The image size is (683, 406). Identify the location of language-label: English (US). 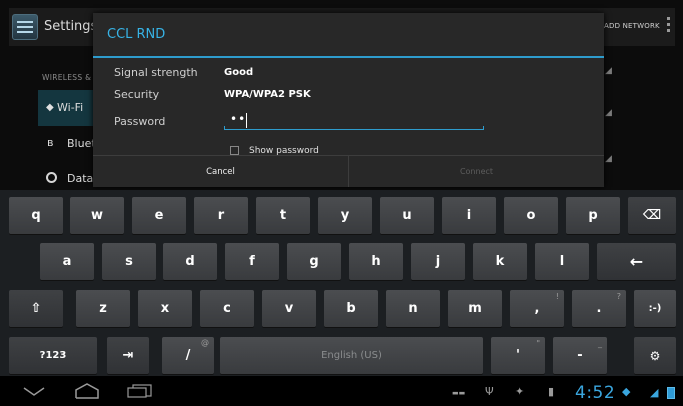
(351, 355).